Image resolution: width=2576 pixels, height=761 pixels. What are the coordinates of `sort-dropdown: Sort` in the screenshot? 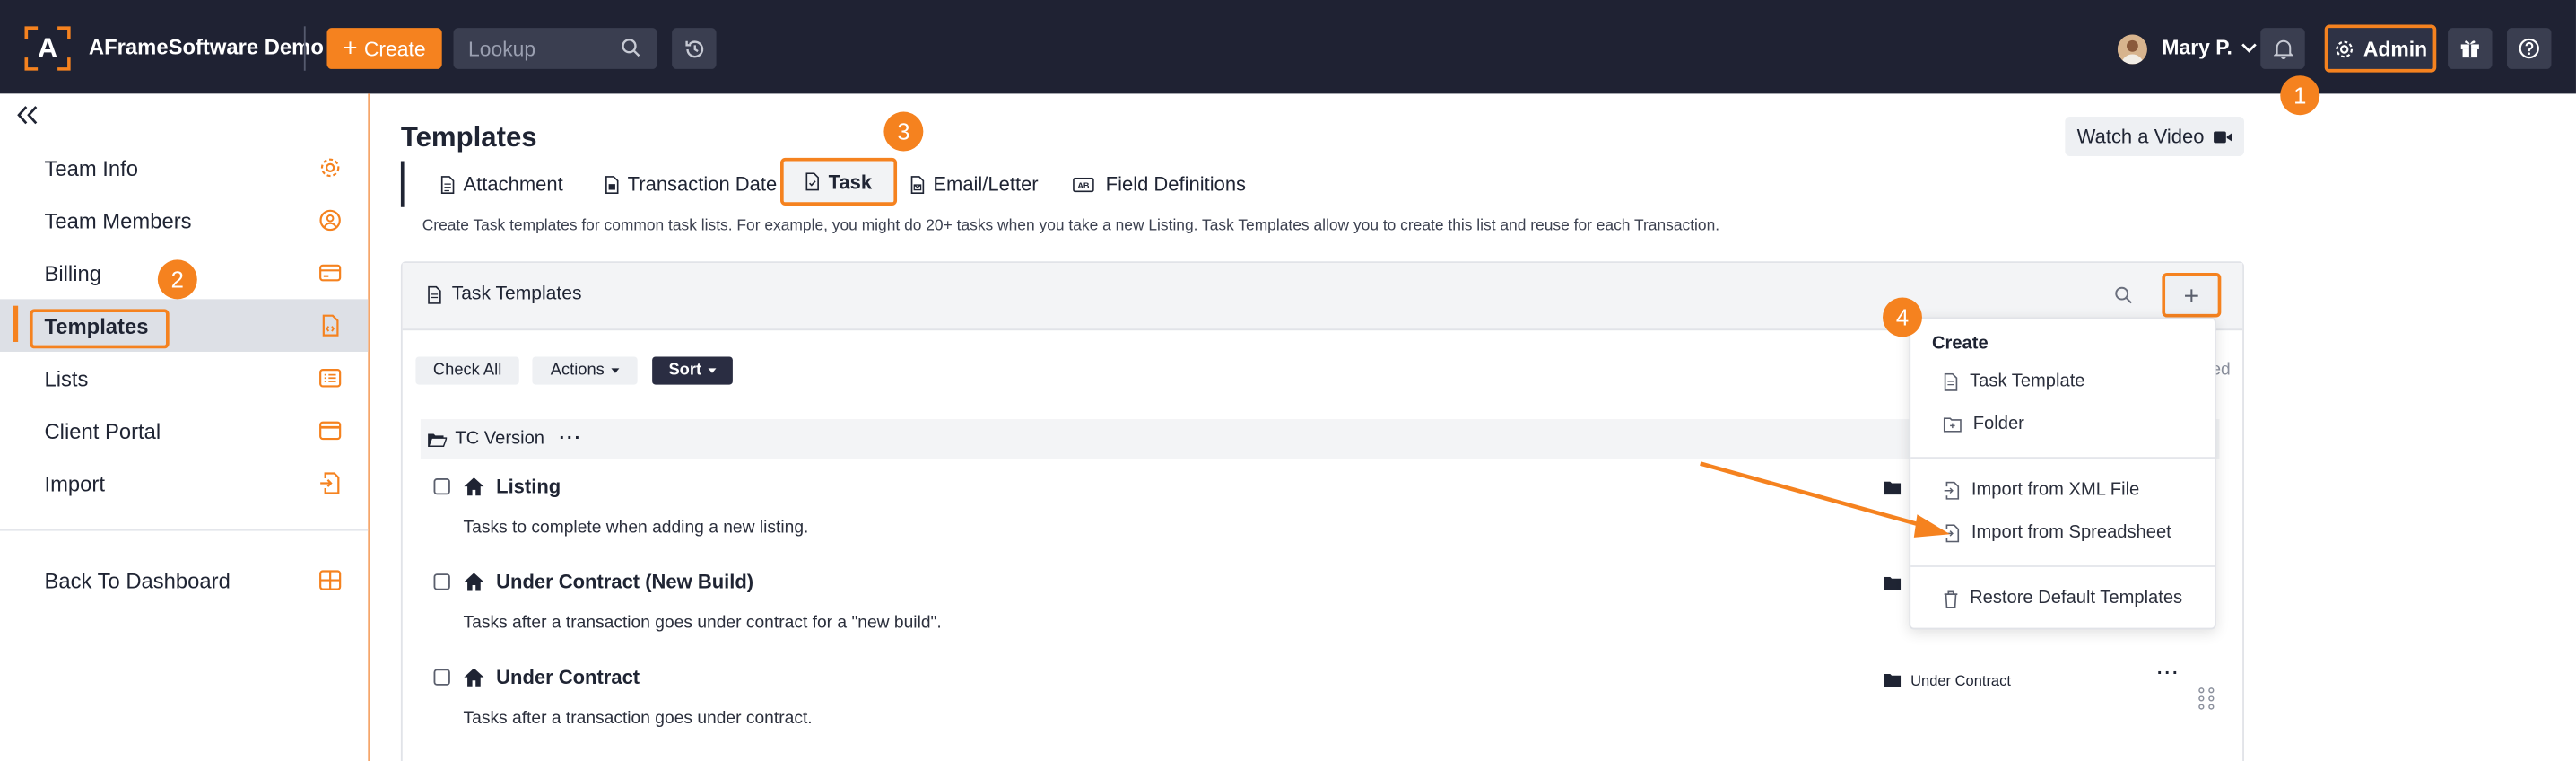 It's located at (692, 370).